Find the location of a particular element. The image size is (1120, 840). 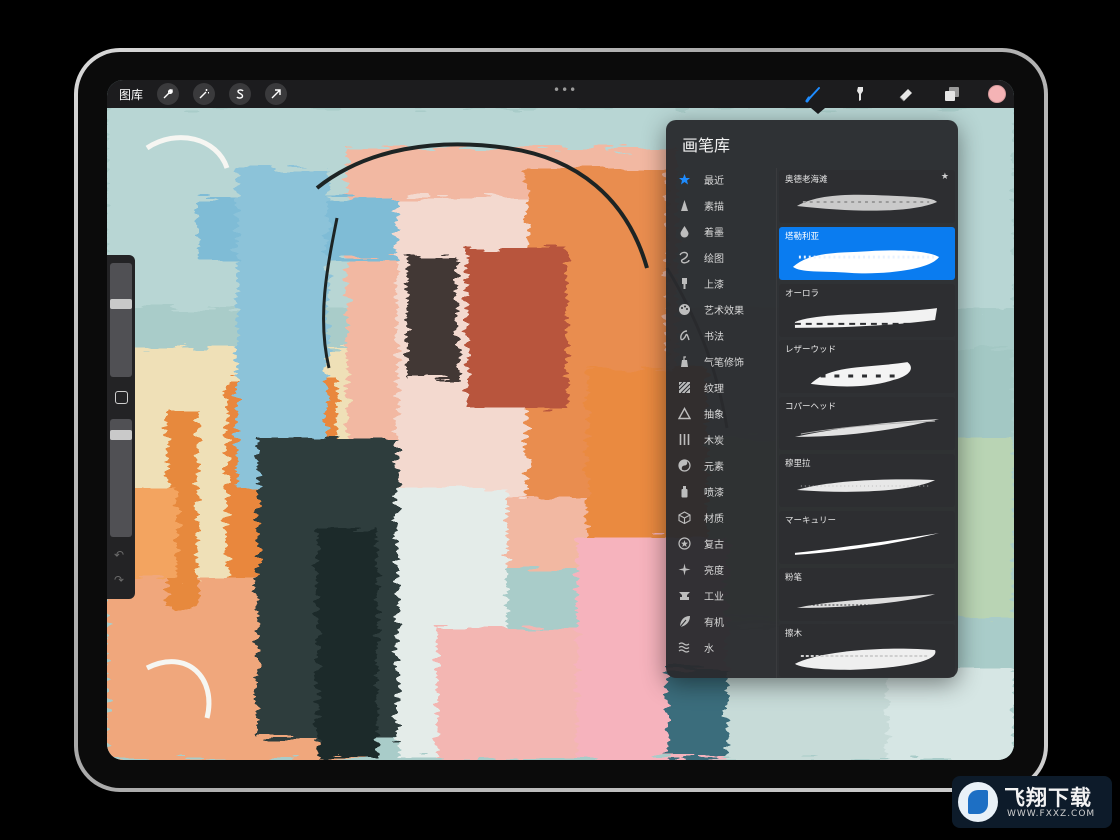

brush-name: レザーウッド is located at coordinates (811, 350).